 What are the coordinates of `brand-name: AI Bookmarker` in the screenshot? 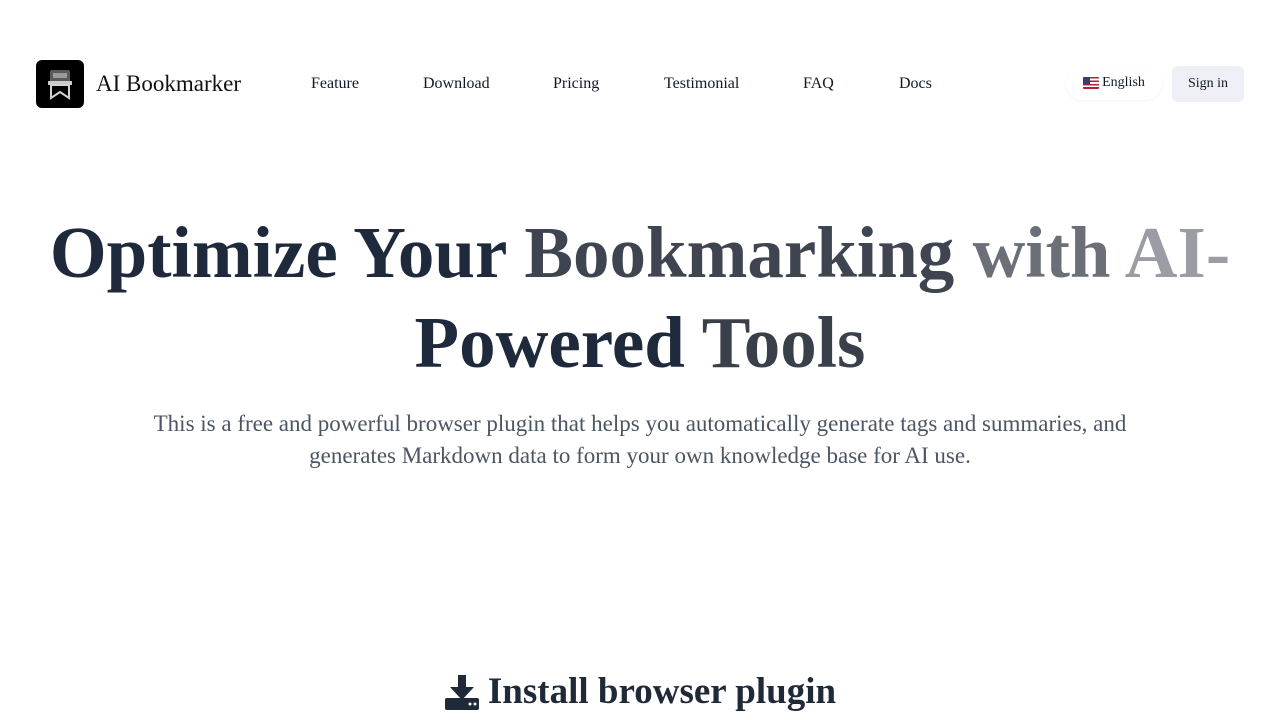 It's located at (168, 84).